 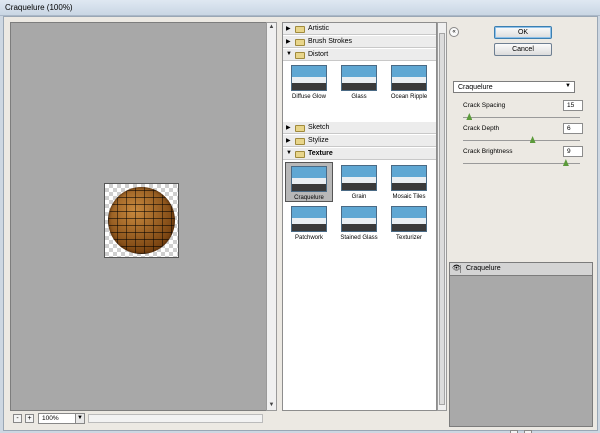 I want to click on preview-sample-image, so click(x=141, y=220).